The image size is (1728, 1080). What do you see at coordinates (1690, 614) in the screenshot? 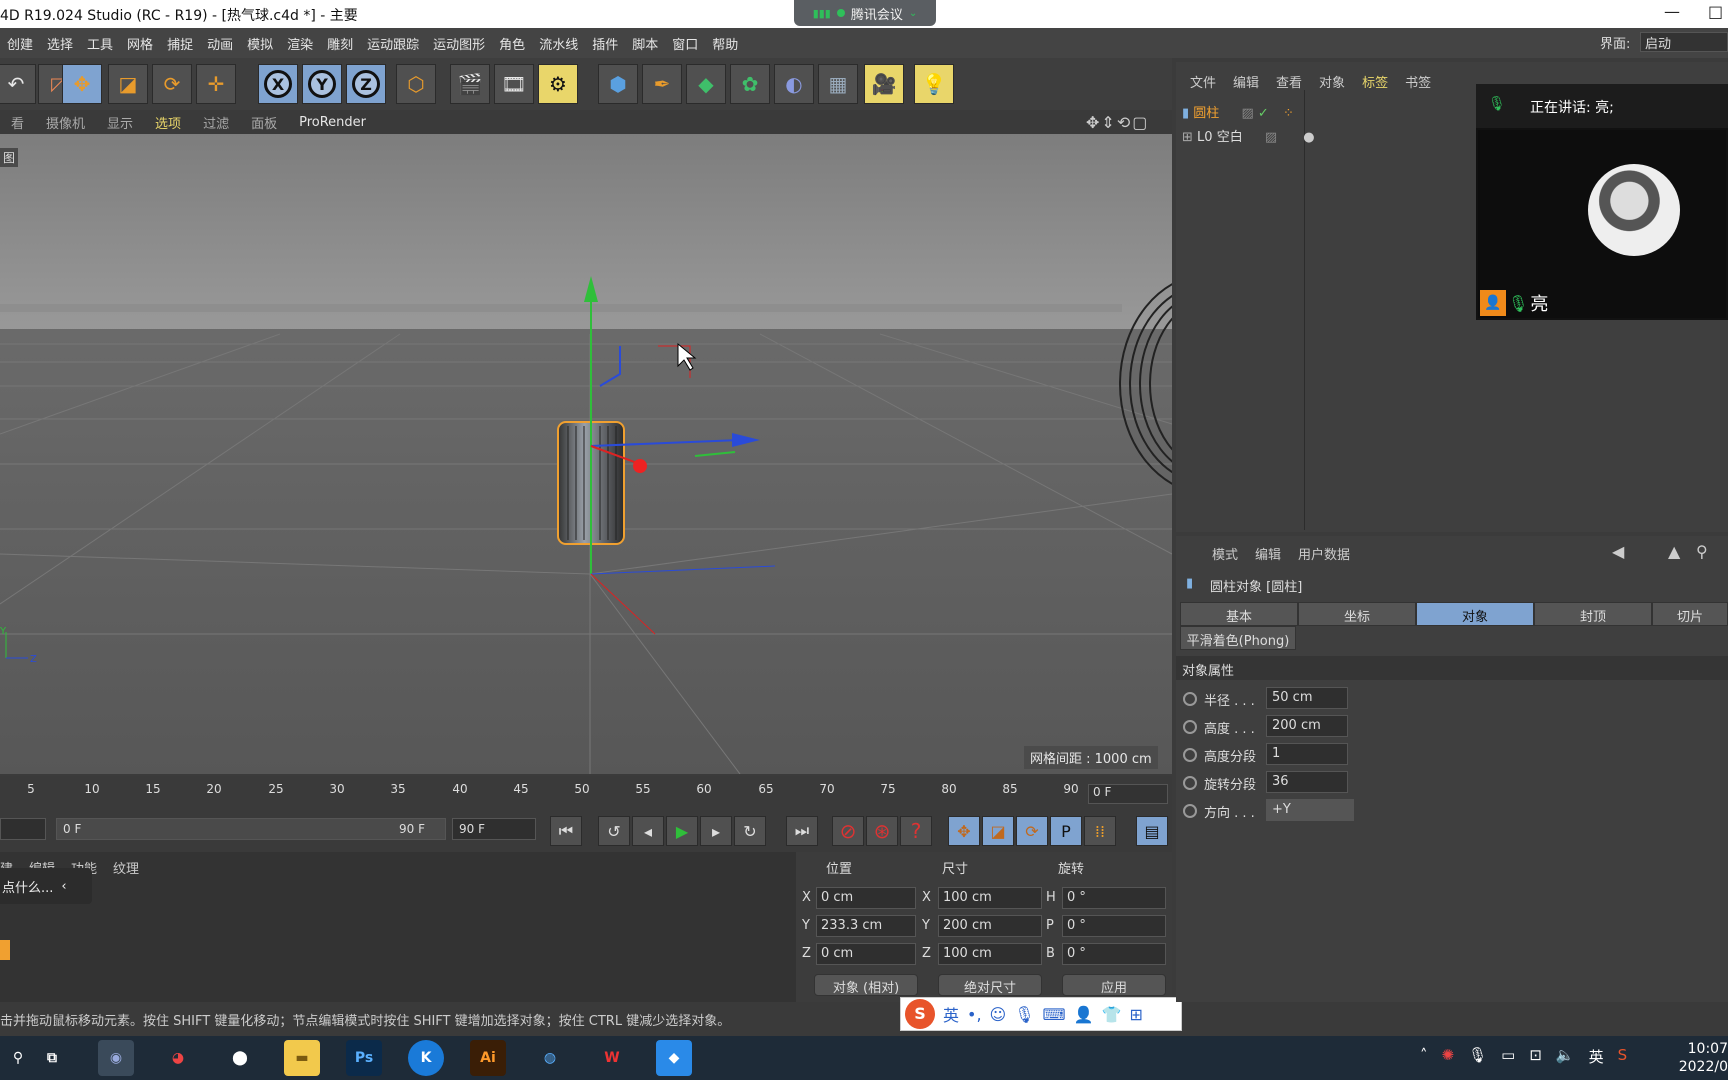
I see `tab-slice: 切片` at bounding box center [1690, 614].